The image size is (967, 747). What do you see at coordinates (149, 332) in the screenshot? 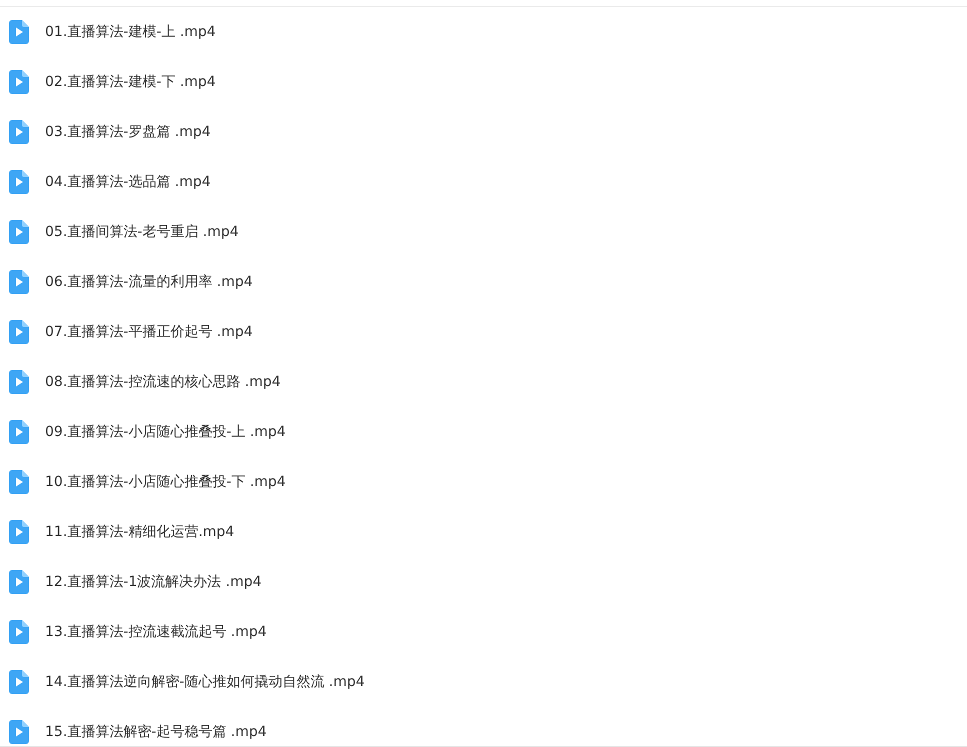
I see `file-name: 07.直播算法-平播正价起号 .mp4` at bounding box center [149, 332].